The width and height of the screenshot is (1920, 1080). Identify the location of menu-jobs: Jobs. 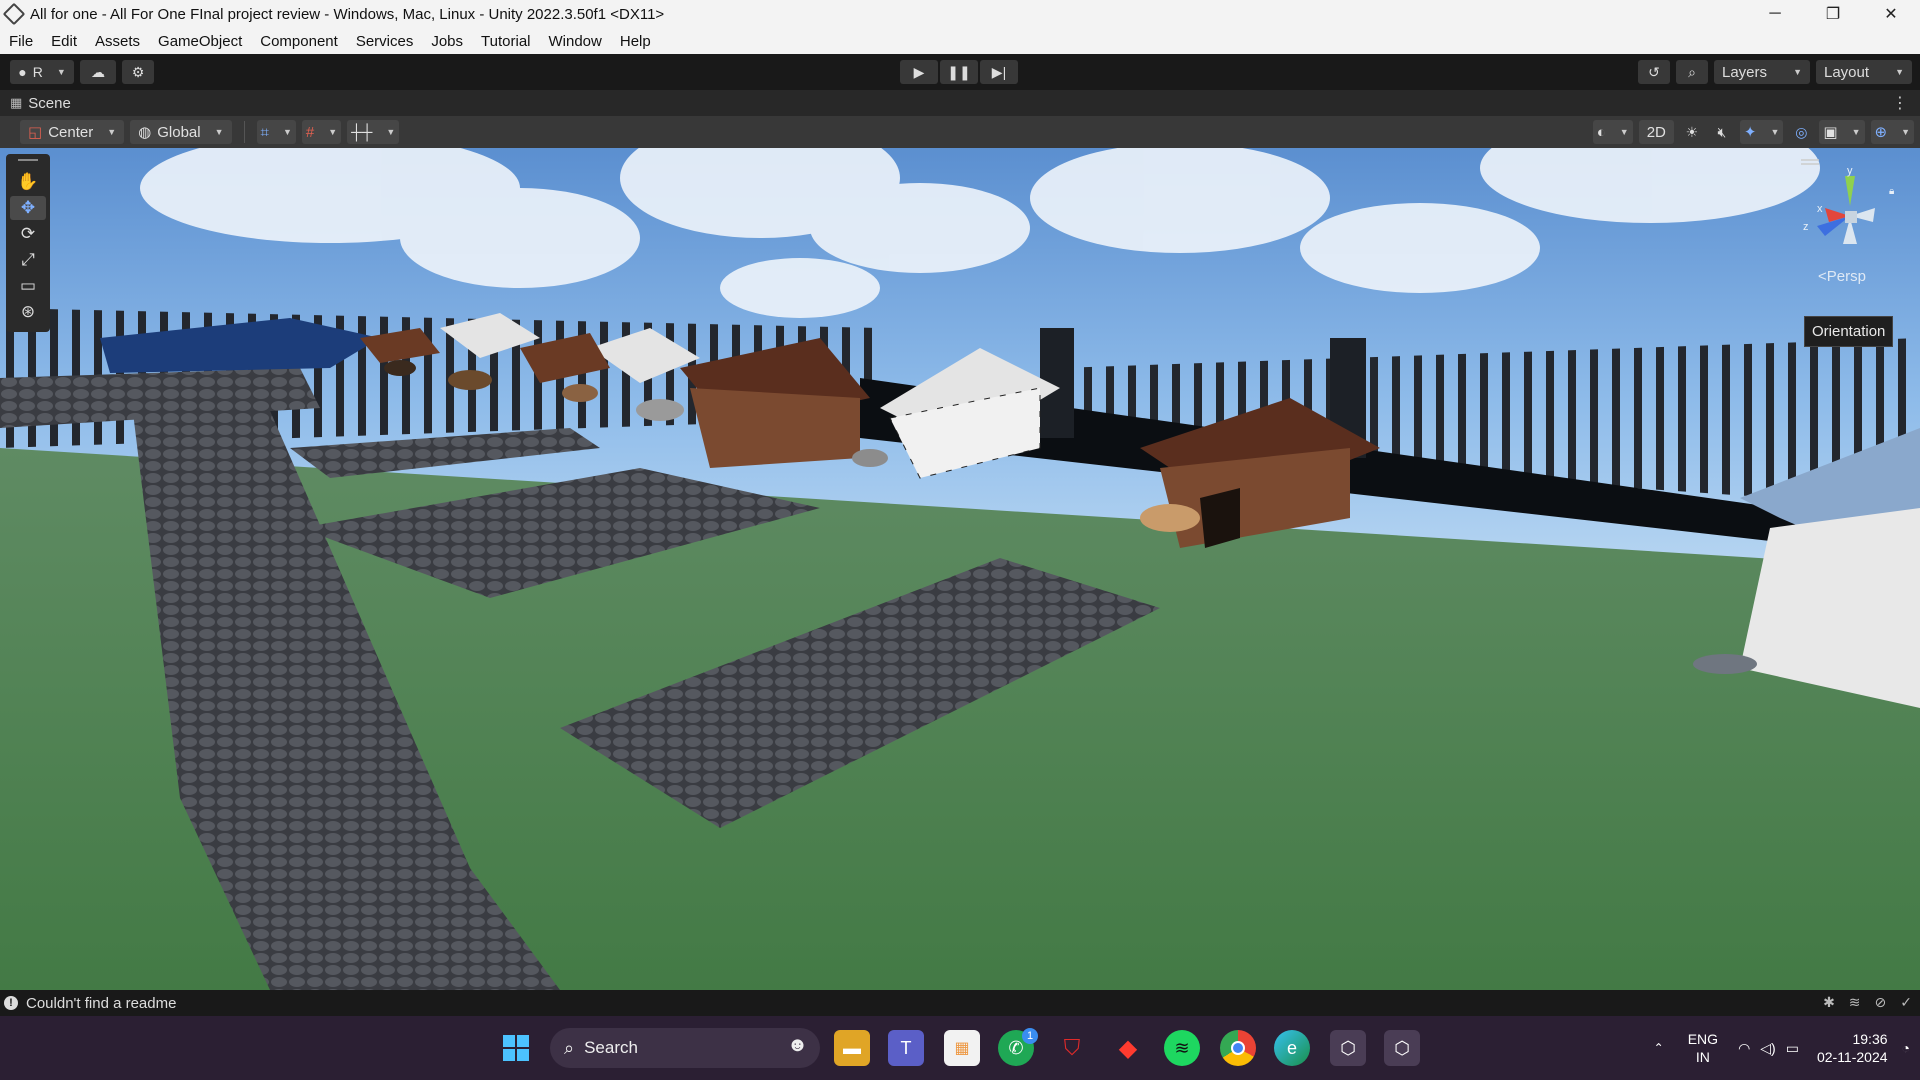
(447, 41).